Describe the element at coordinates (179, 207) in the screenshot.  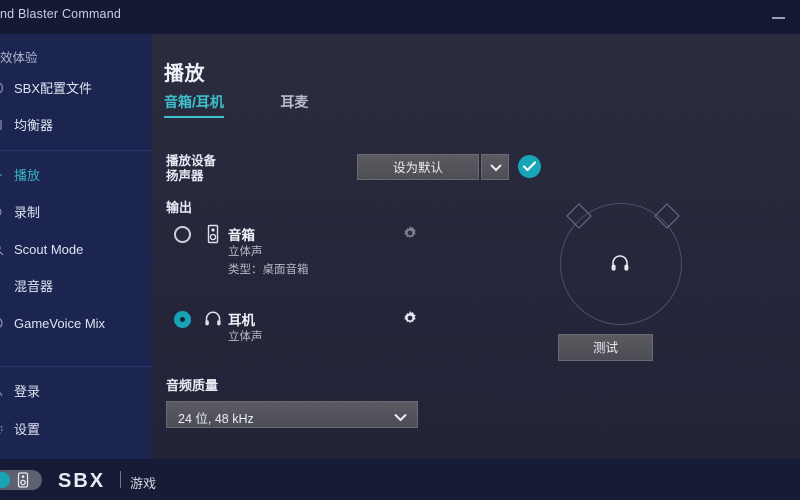
I see `output-heading: 输出` at that location.